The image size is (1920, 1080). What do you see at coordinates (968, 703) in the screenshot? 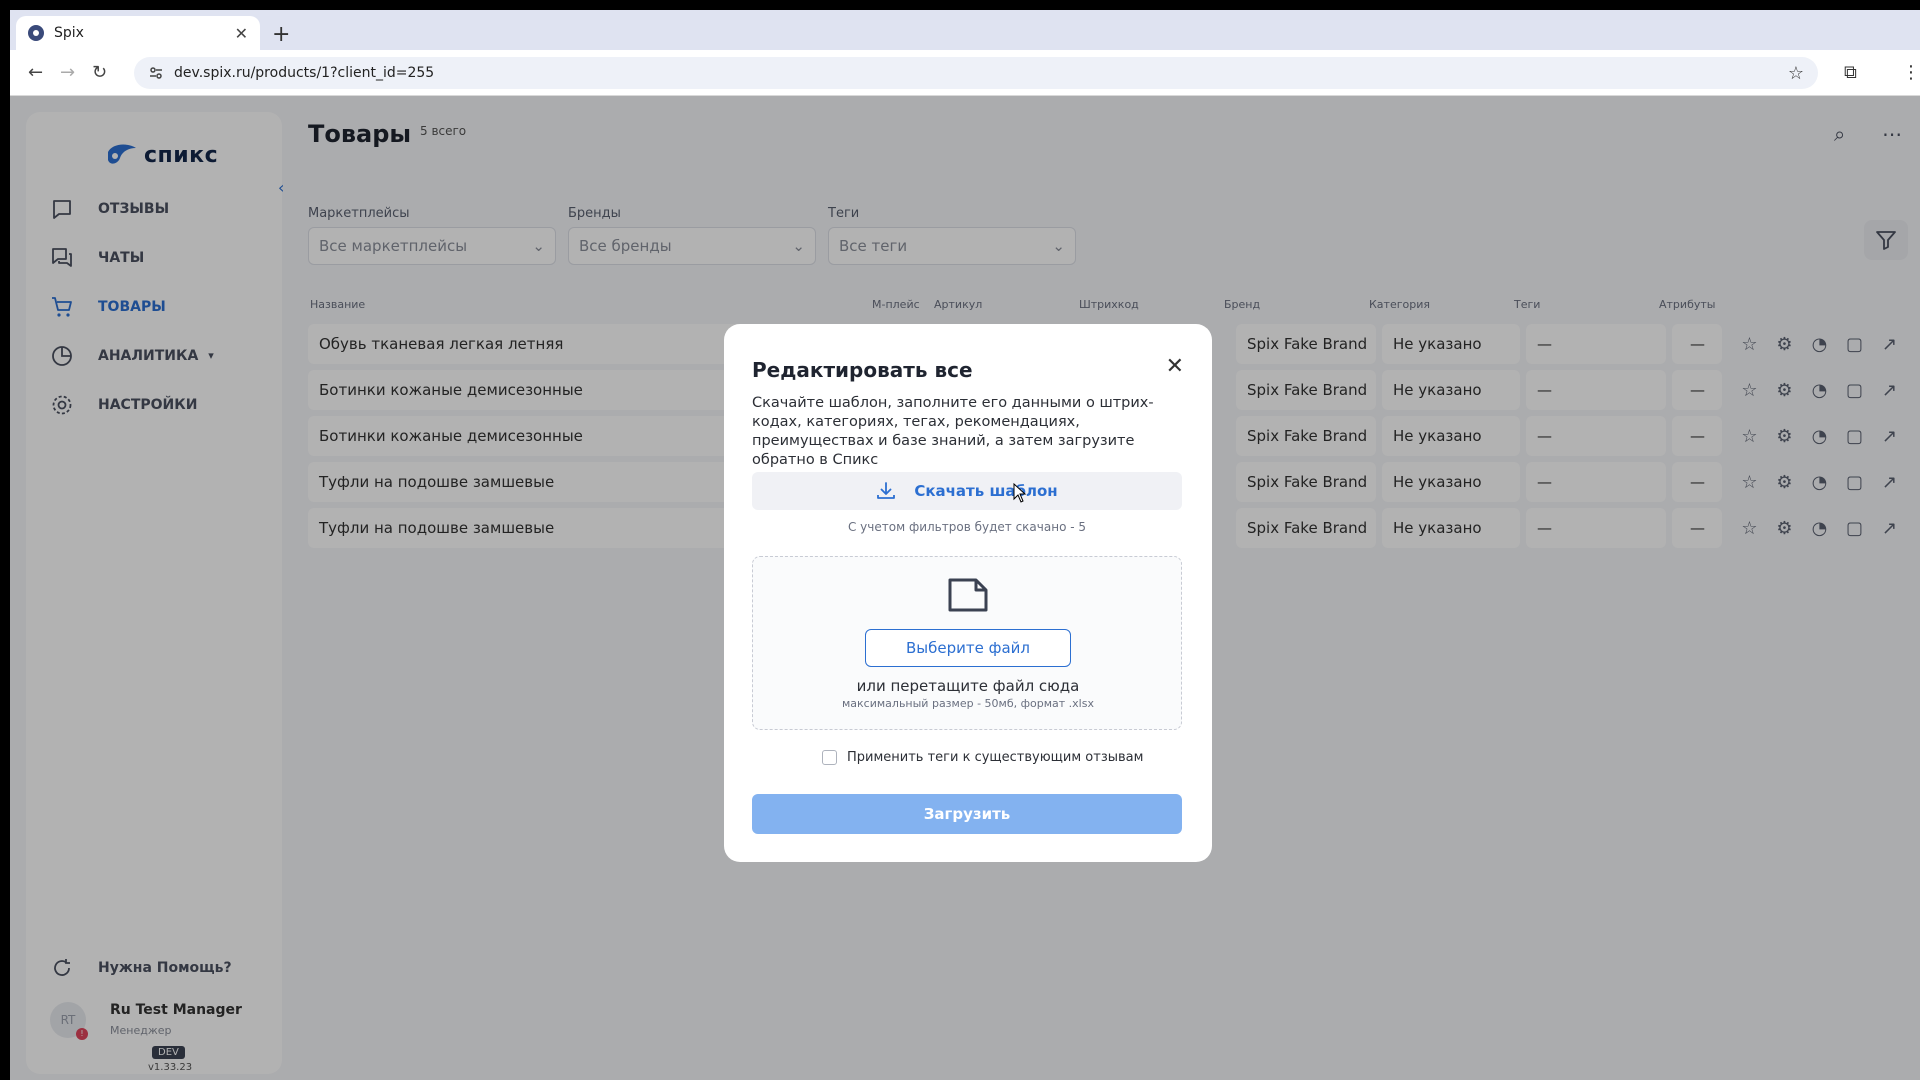
I see `drop-hint: максимальный размер - 50мб, формат .xlsx` at bounding box center [968, 703].